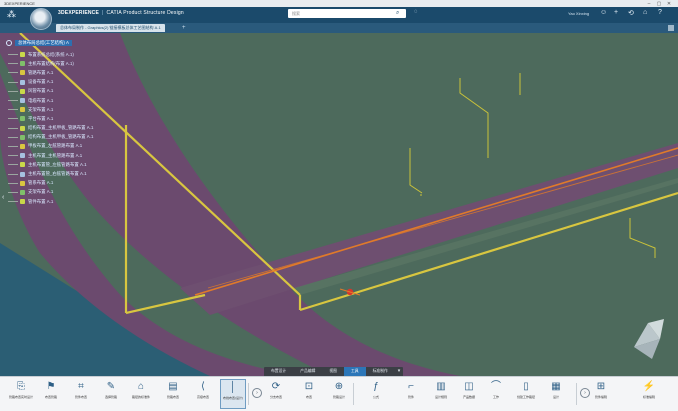  What do you see at coordinates (380, 371) in the screenshot?
I see `section-tab: 标准制作` at bounding box center [380, 371].